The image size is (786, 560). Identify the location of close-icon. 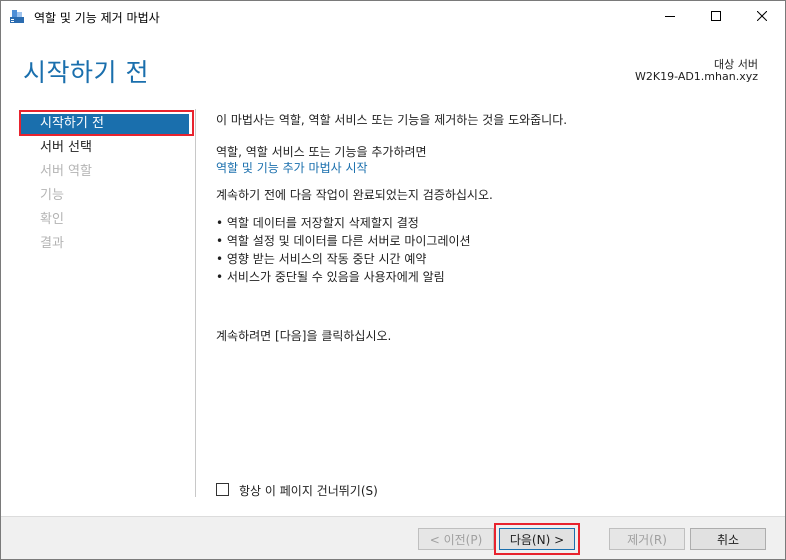
(762, 16).